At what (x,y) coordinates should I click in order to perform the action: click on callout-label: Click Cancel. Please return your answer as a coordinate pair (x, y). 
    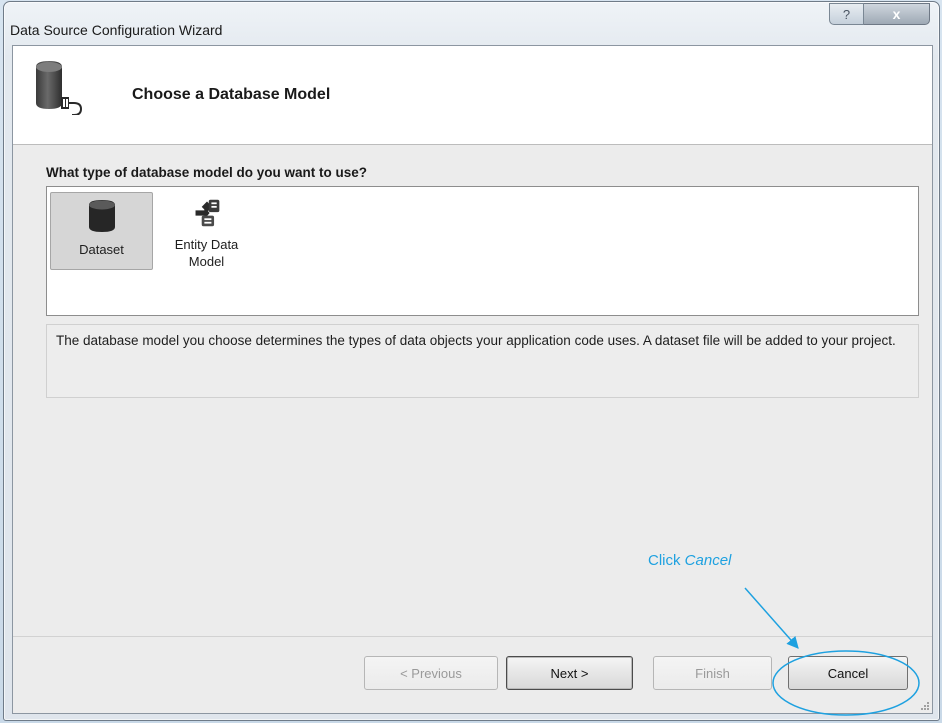
    Looking at the image, I should click on (689, 560).